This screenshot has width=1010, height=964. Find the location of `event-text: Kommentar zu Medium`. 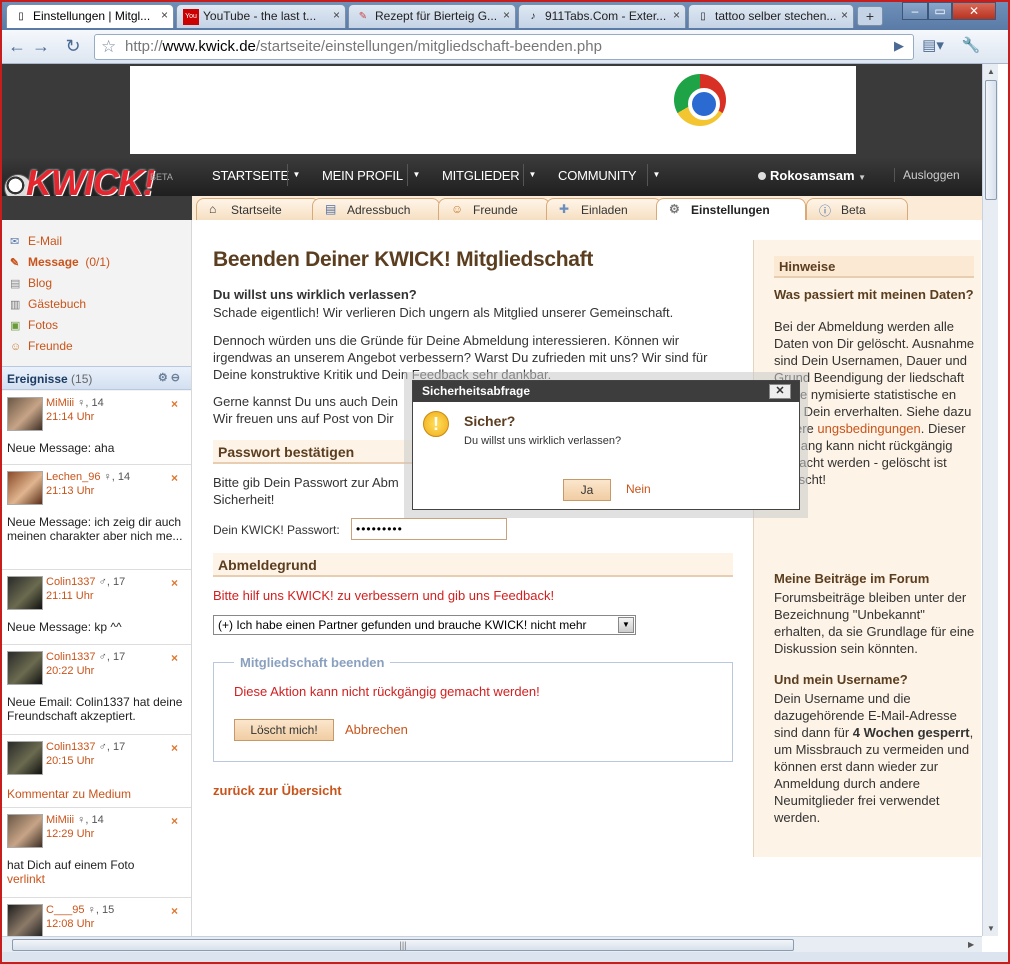

event-text: Kommentar zu Medium is located at coordinates (97, 794).